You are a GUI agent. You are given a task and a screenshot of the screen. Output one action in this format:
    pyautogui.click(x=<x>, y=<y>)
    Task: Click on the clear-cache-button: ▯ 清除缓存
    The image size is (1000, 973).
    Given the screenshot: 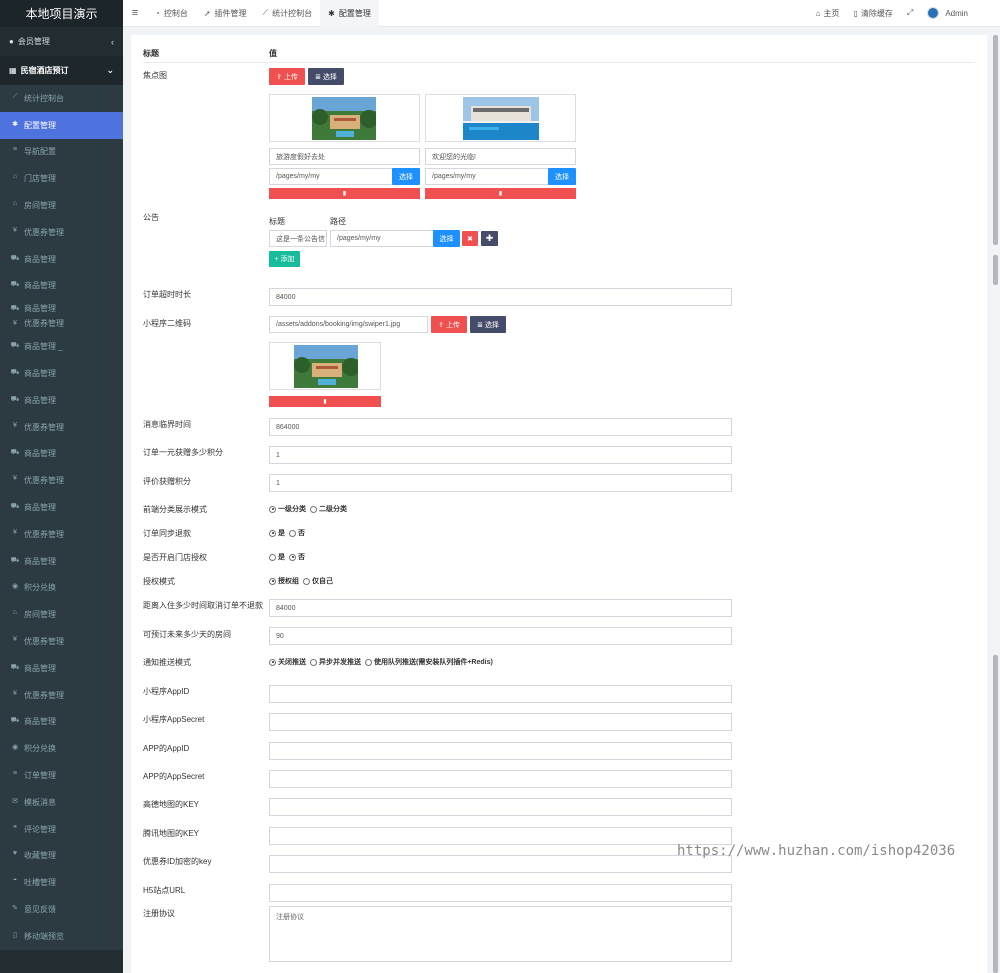 What is the action you would take?
    pyautogui.click(x=873, y=13)
    